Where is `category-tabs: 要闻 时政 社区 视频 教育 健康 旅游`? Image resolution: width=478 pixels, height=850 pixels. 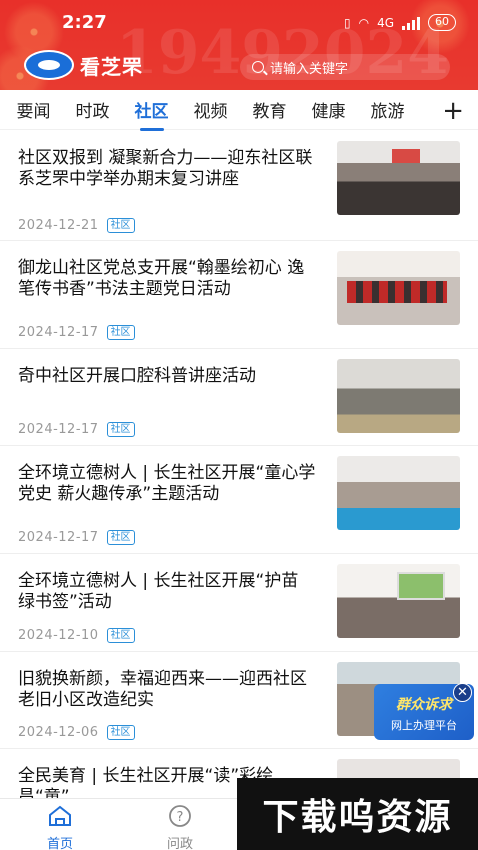 category-tabs: 要闻 时政 社区 视频 教育 健康 旅游 is located at coordinates (239, 110).